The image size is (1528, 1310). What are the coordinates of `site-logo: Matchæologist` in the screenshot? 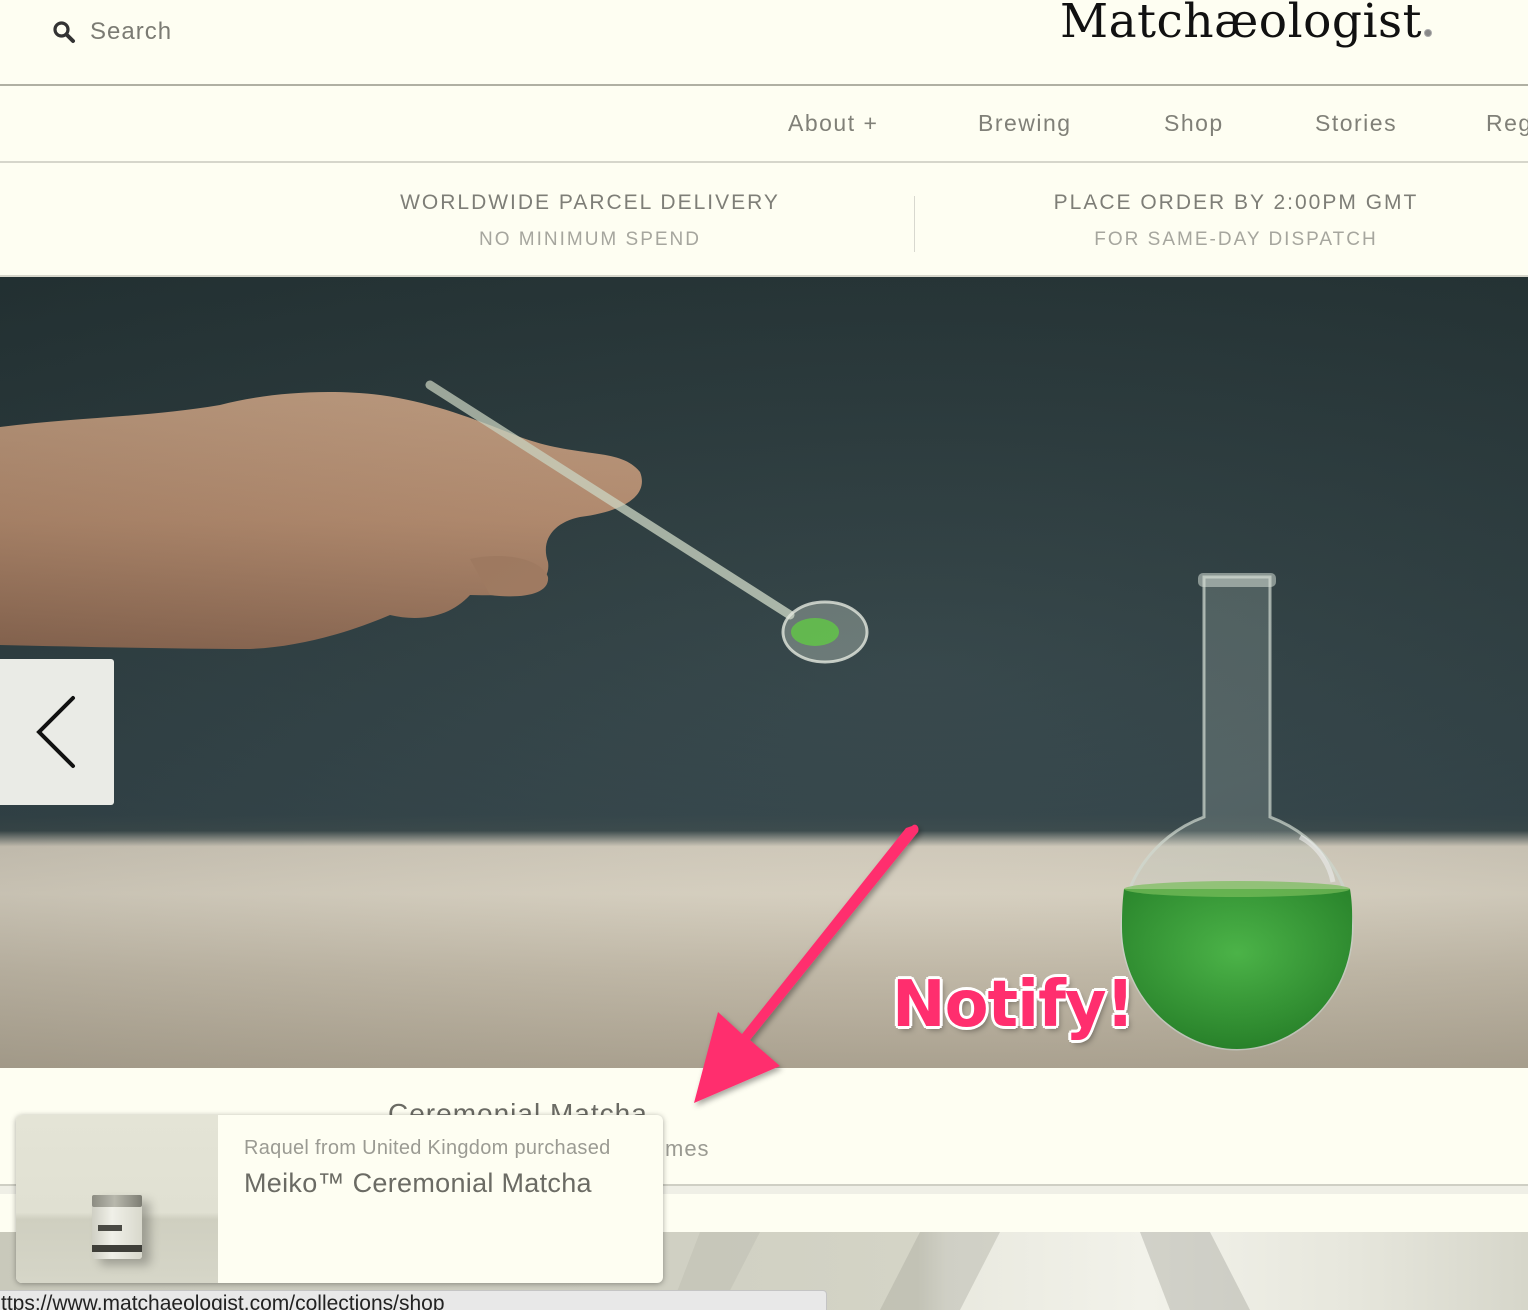 It's located at (1246, 24).